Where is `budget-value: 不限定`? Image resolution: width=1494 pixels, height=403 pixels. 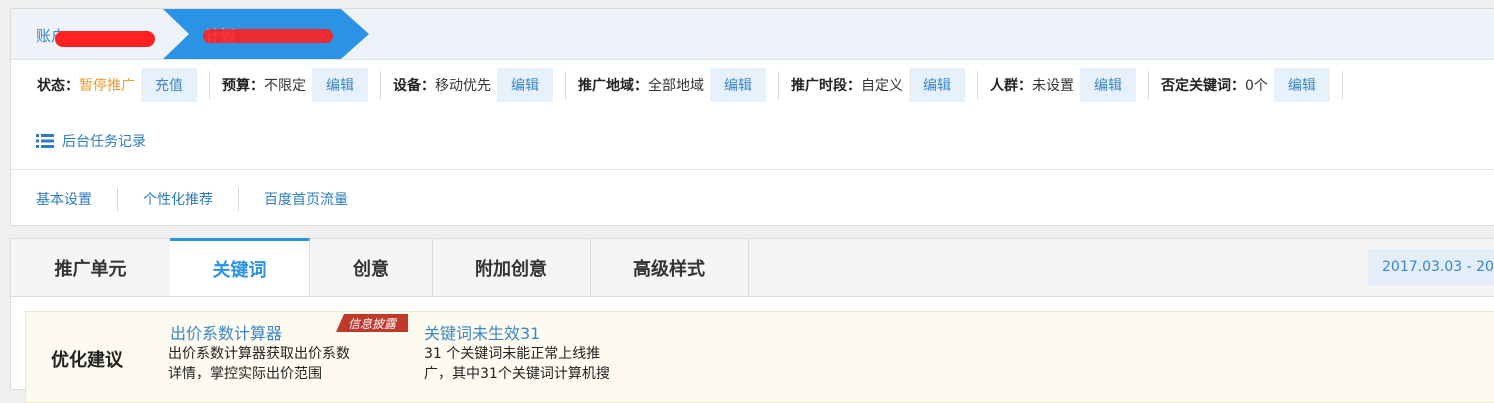
budget-value: 不限定 is located at coordinates (285, 86).